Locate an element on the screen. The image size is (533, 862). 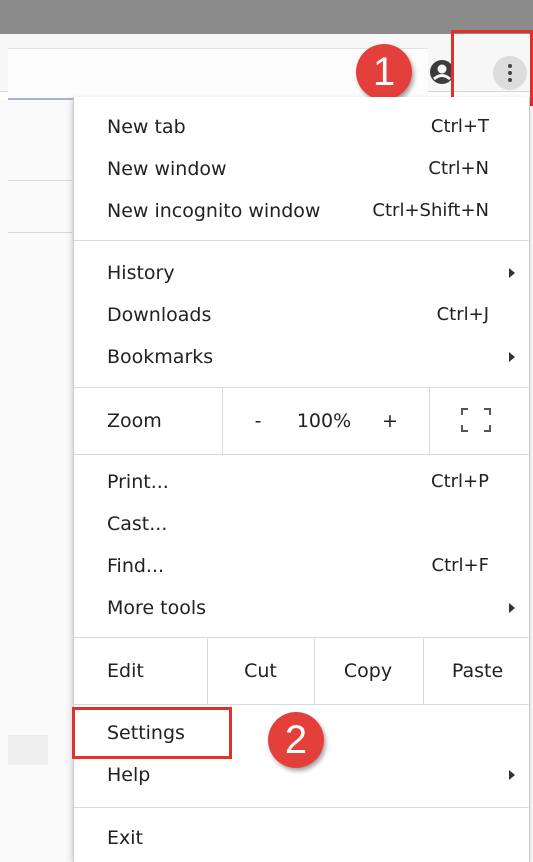
menu-item-label: Downloads is located at coordinates (159, 315).